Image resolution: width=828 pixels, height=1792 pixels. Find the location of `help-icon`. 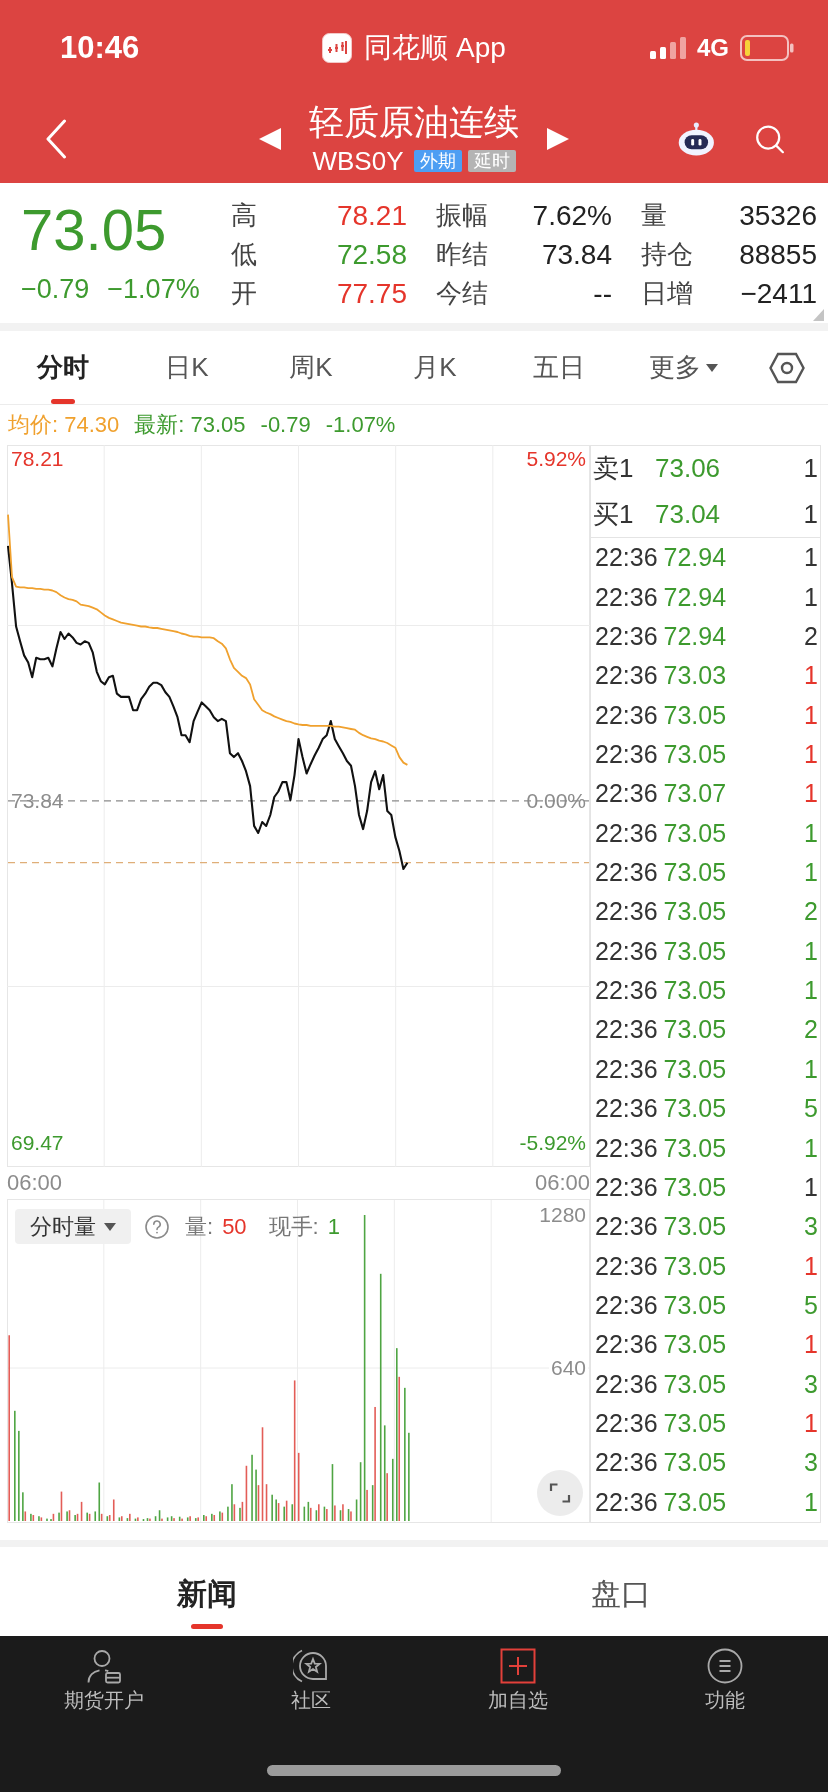

help-icon is located at coordinates (157, 1226).